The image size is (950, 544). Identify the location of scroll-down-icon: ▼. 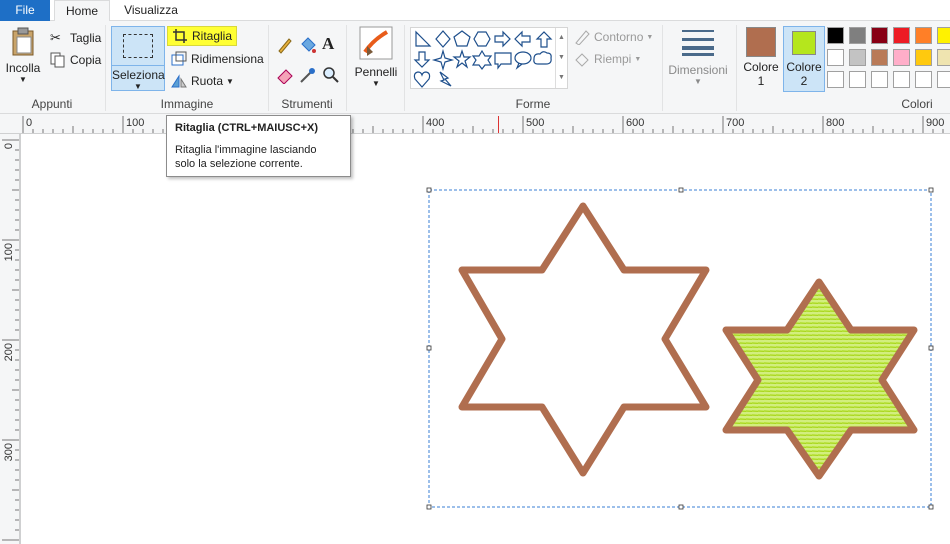
(561, 58).